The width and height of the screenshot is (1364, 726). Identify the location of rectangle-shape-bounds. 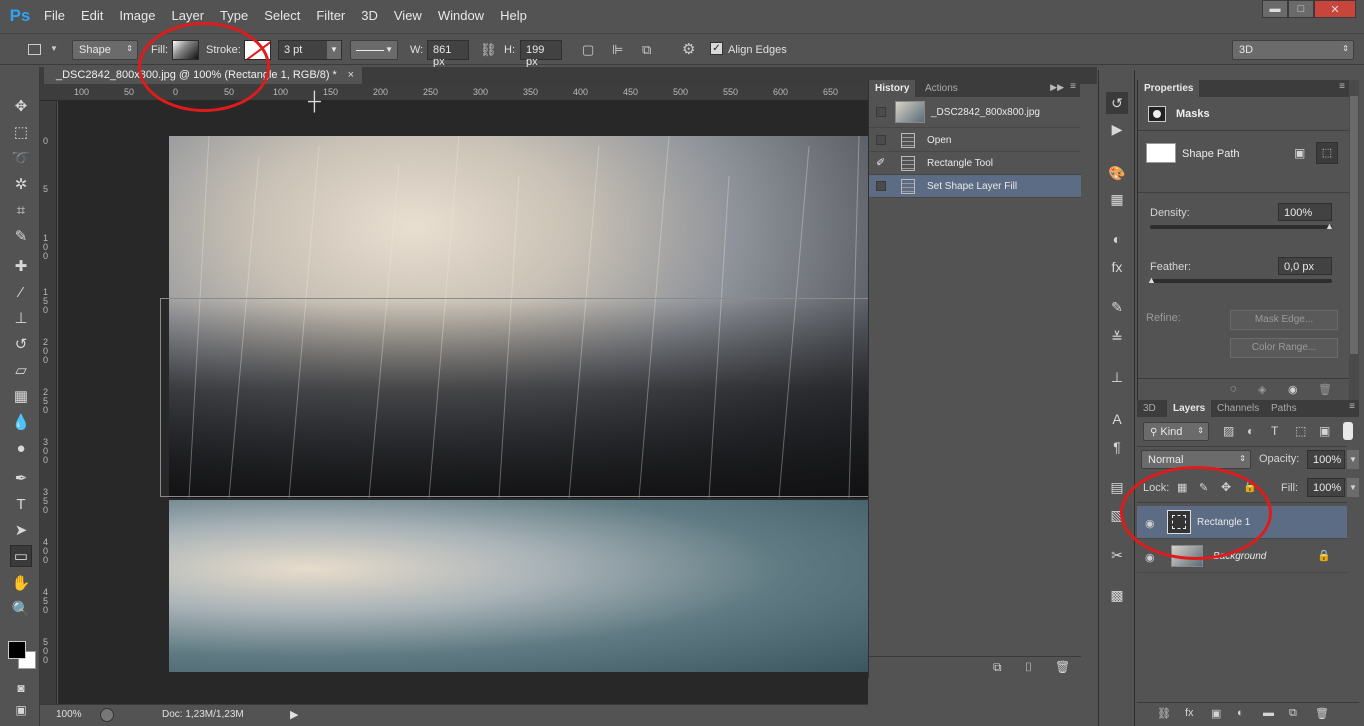
(515, 397).